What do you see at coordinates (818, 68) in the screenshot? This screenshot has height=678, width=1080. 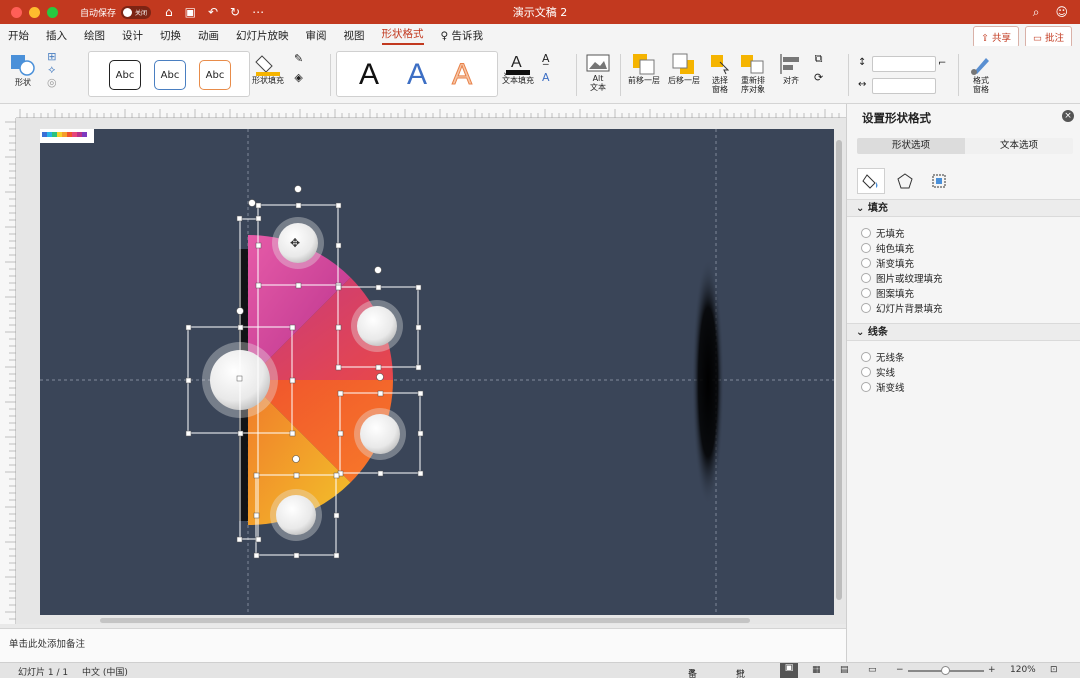 I see `group-rotate-tools: ⧉ ⟳` at bounding box center [818, 68].